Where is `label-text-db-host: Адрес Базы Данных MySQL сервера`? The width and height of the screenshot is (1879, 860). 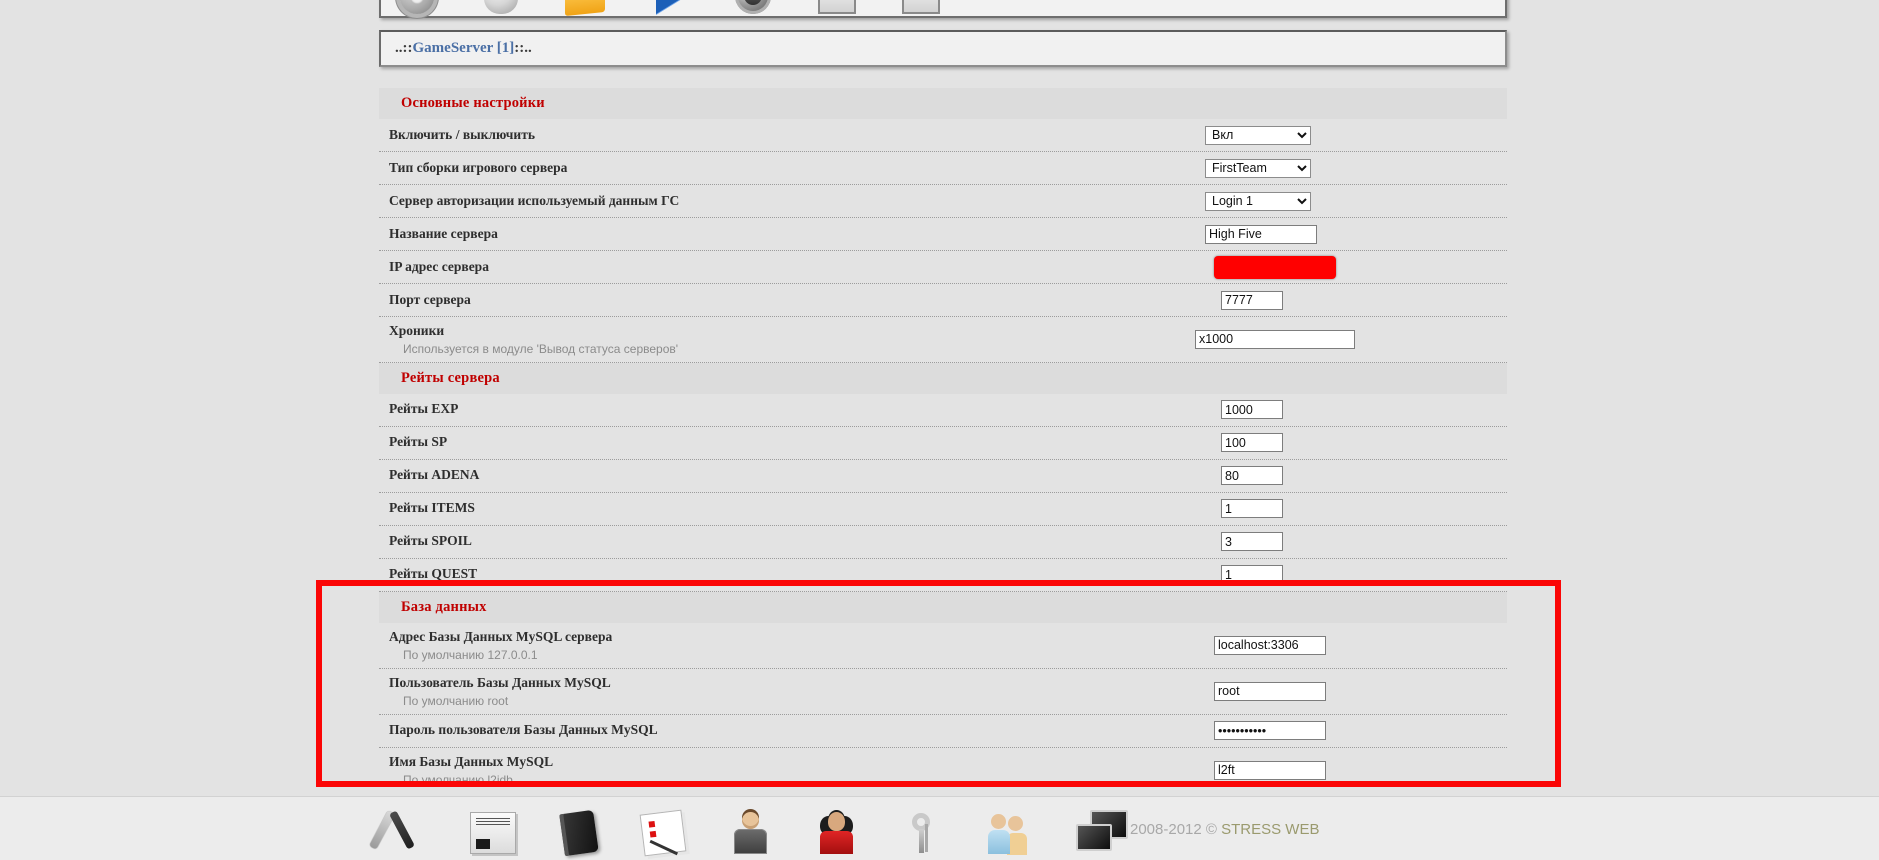 label-text-db-host: Адрес Базы Данных MySQL сервера is located at coordinates (501, 636).